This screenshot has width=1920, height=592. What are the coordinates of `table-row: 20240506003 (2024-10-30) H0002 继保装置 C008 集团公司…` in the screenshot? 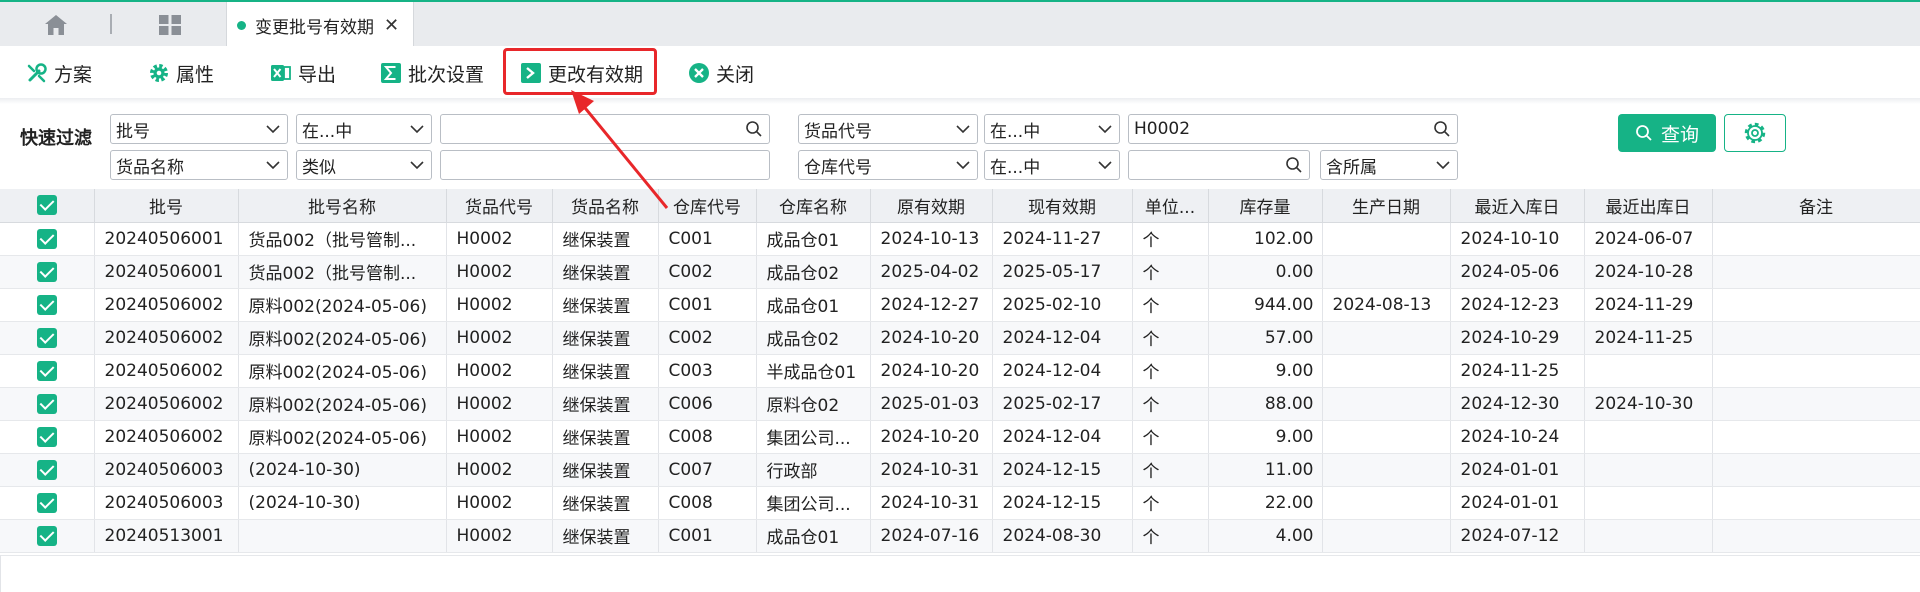 It's located at (960, 503).